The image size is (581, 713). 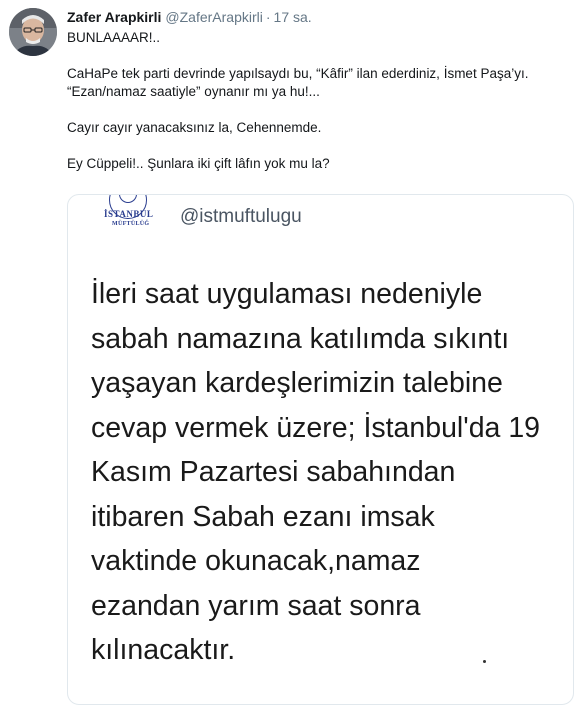 What do you see at coordinates (213, 17) in the screenshot?
I see `author-handle: @ZaferArapkirli` at bounding box center [213, 17].